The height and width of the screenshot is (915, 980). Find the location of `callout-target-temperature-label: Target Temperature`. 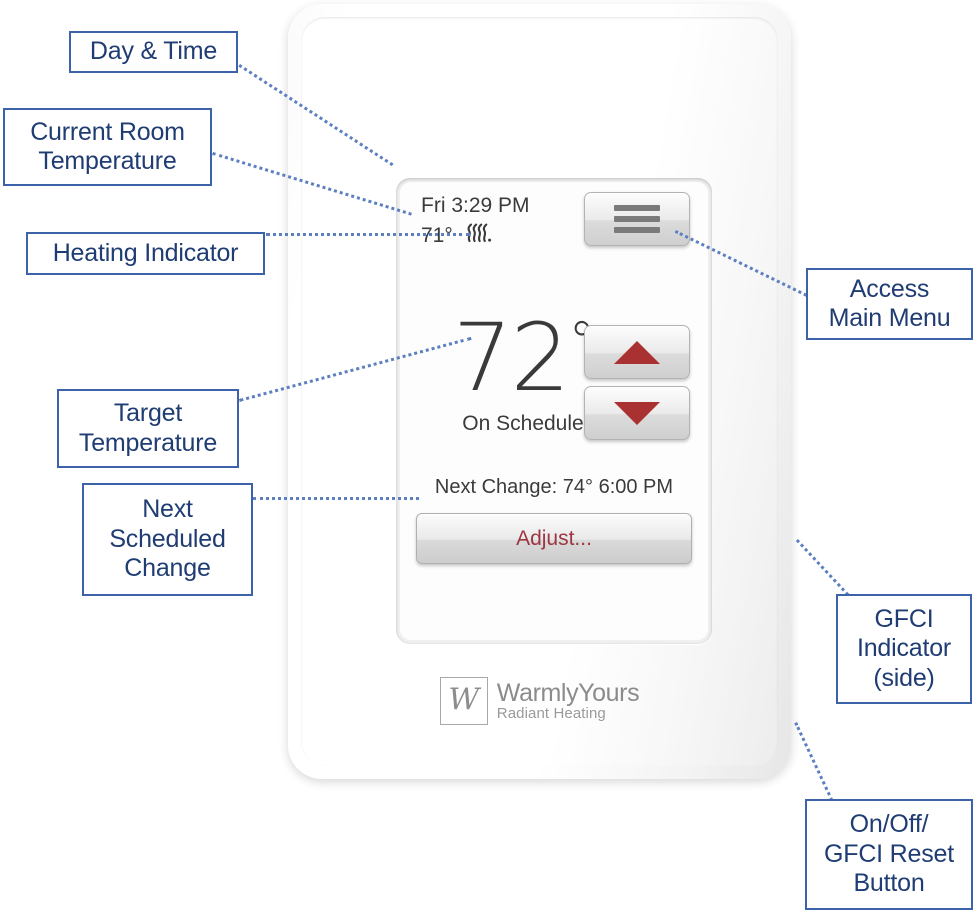

callout-target-temperature-label: Target Temperature is located at coordinates (148, 428).